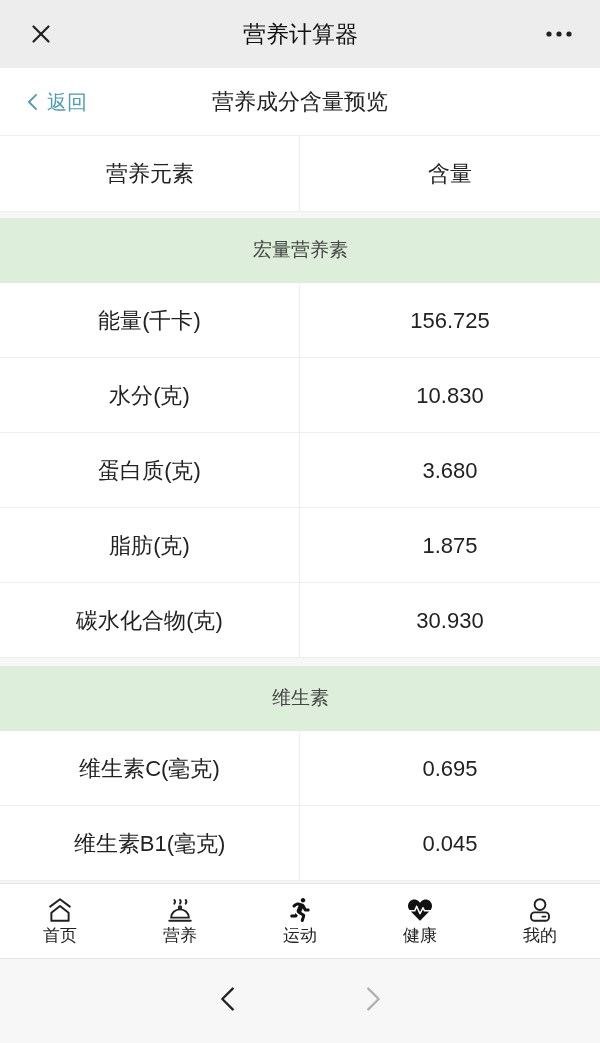 The width and height of the screenshot is (600, 1043). What do you see at coordinates (300, 101) in the screenshot?
I see `page-title: 营养成分含量预览` at bounding box center [300, 101].